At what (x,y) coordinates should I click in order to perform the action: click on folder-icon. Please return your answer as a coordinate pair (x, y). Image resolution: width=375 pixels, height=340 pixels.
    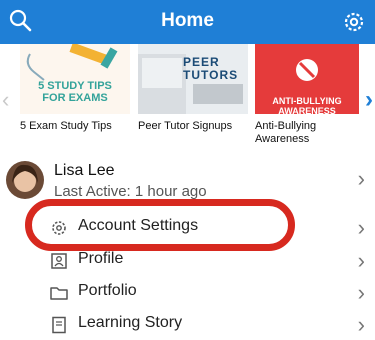
    Looking at the image, I should click on (59, 293).